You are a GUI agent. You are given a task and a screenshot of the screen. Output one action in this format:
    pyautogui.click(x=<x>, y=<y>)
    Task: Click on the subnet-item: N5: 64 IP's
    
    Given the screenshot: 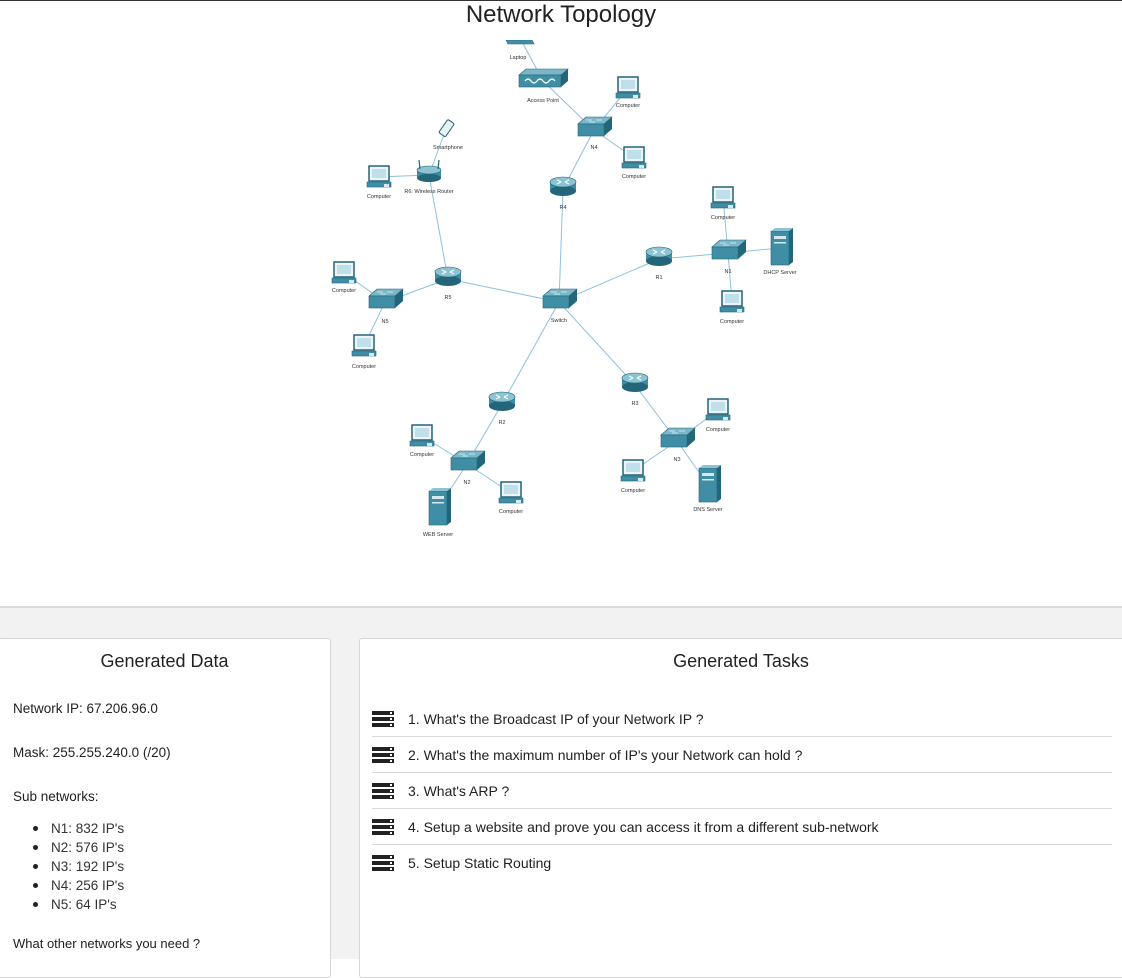 What is the action you would take?
    pyautogui.click(x=78, y=904)
    